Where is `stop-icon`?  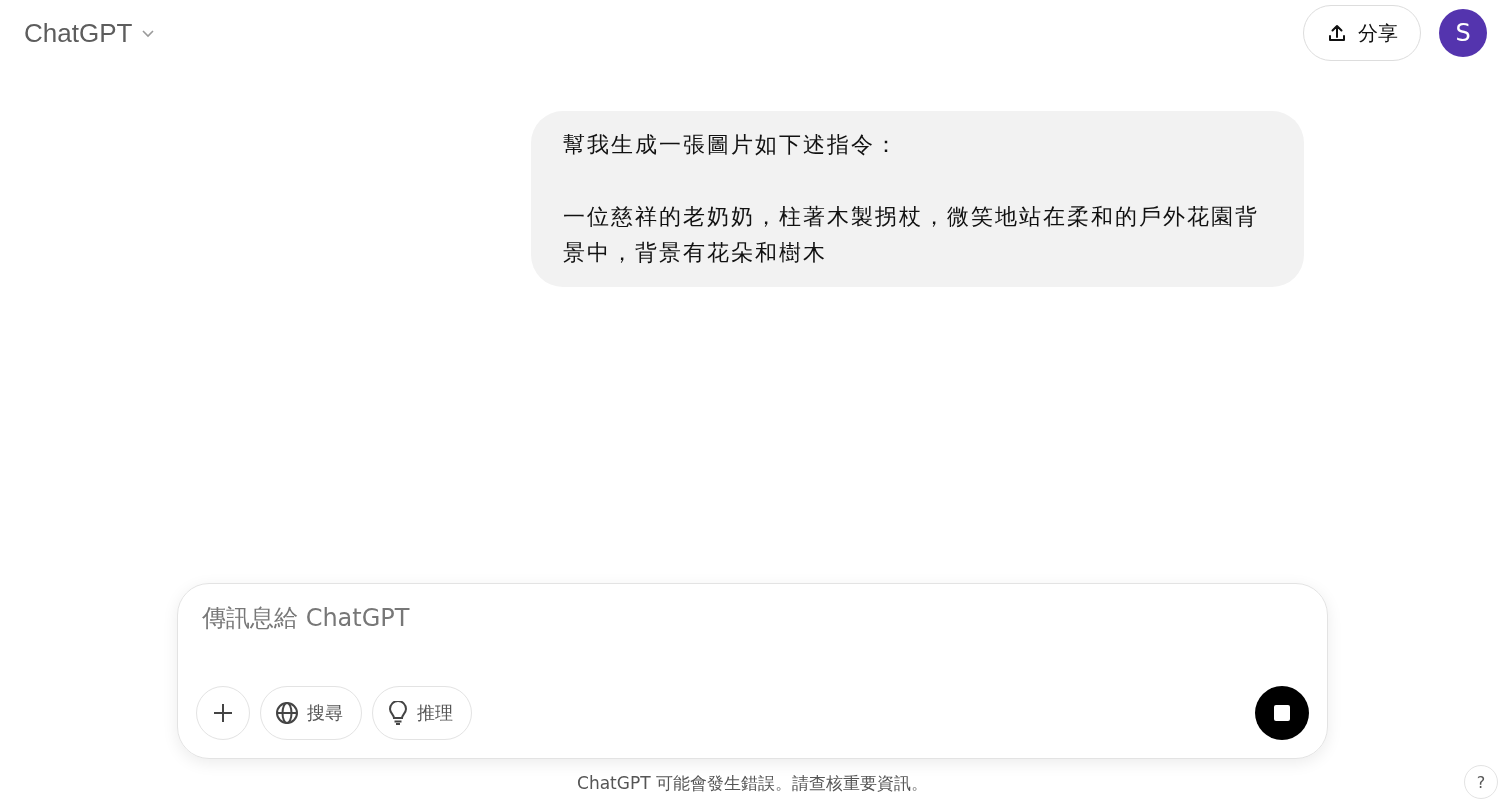 stop-icon is located at coordinates (1282, 713).